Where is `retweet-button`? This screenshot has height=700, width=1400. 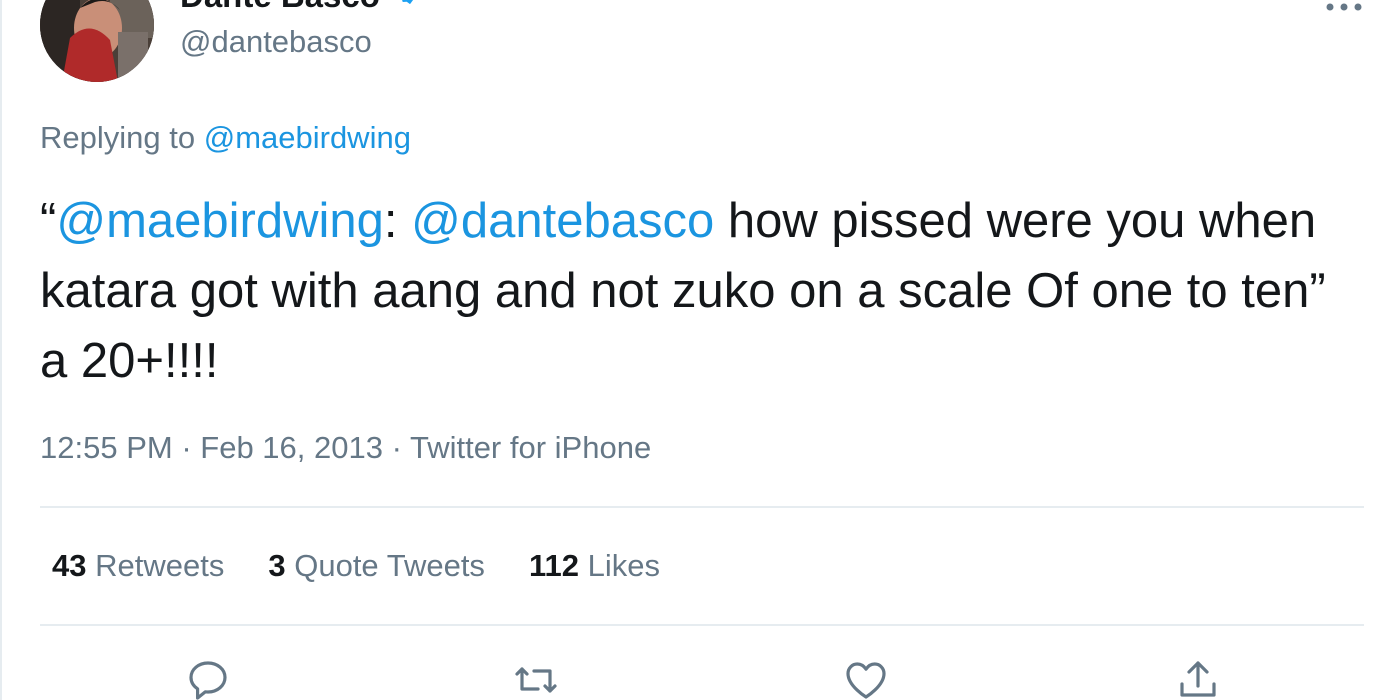
retweet-button is located at coordinates (536, 678).